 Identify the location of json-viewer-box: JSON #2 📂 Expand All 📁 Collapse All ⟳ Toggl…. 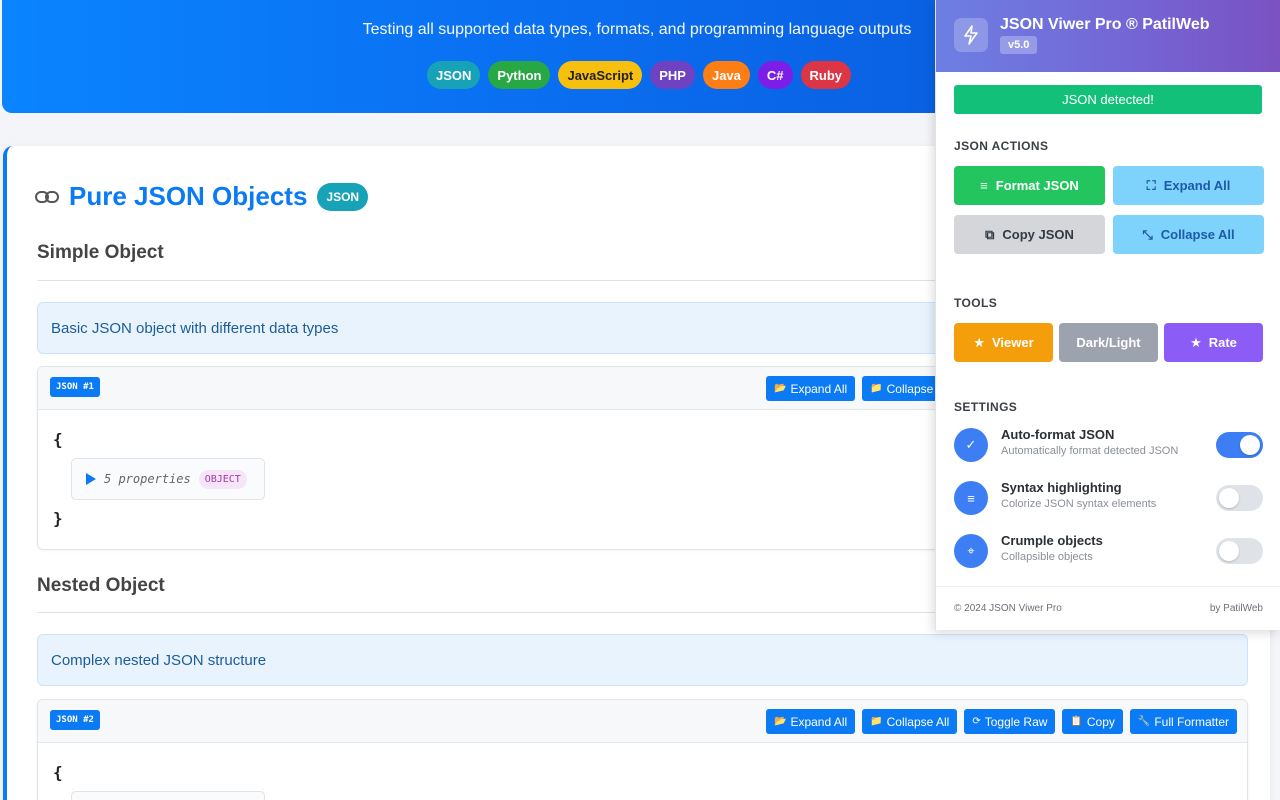
(642, 749).